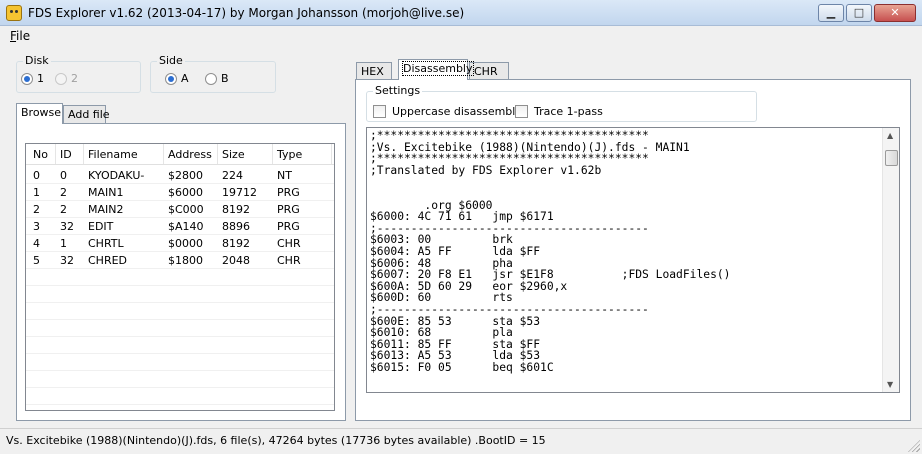 Image resolution: width=922 pixels, height=454 pixels. I want to click on resize-grip-icon, so click(914, 446).